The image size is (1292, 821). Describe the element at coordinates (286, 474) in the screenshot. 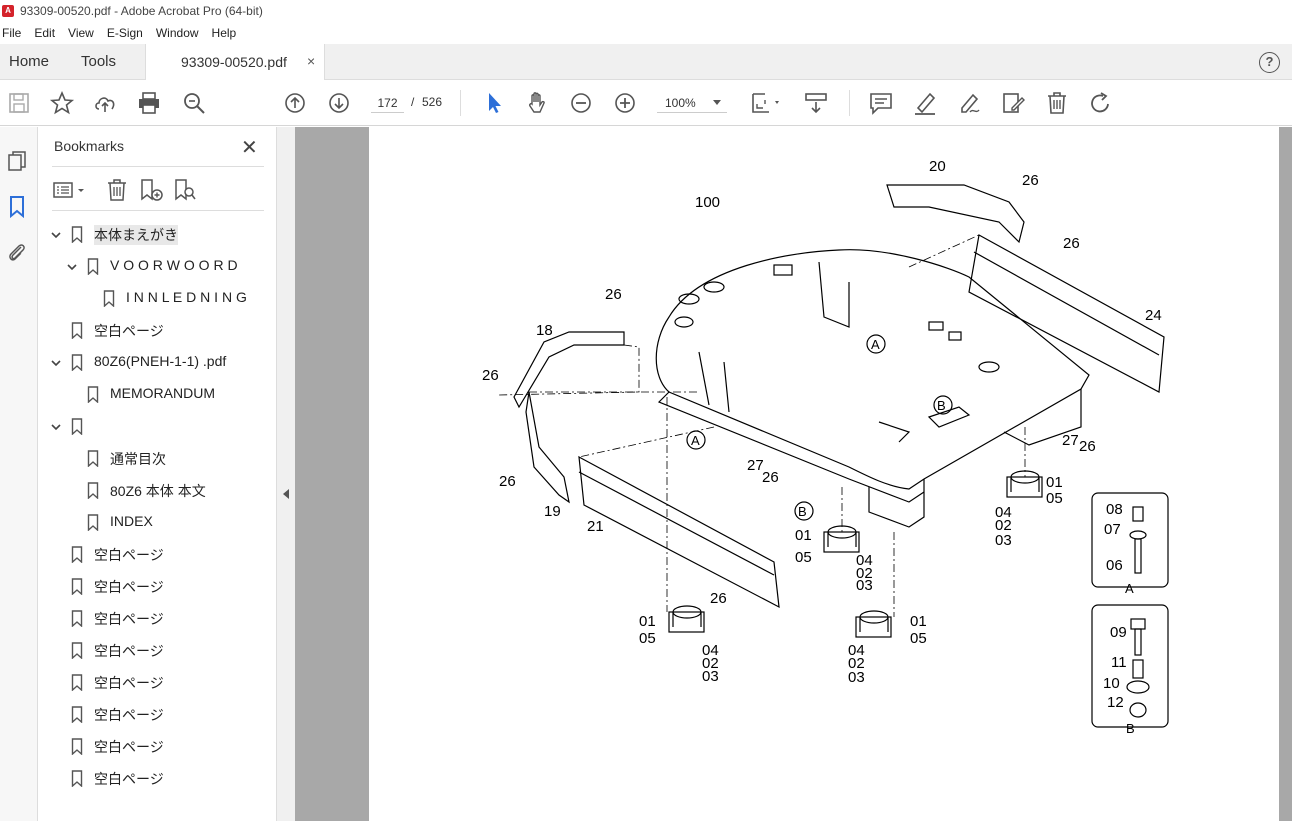

I see `panel-collapse-handle` at that location.